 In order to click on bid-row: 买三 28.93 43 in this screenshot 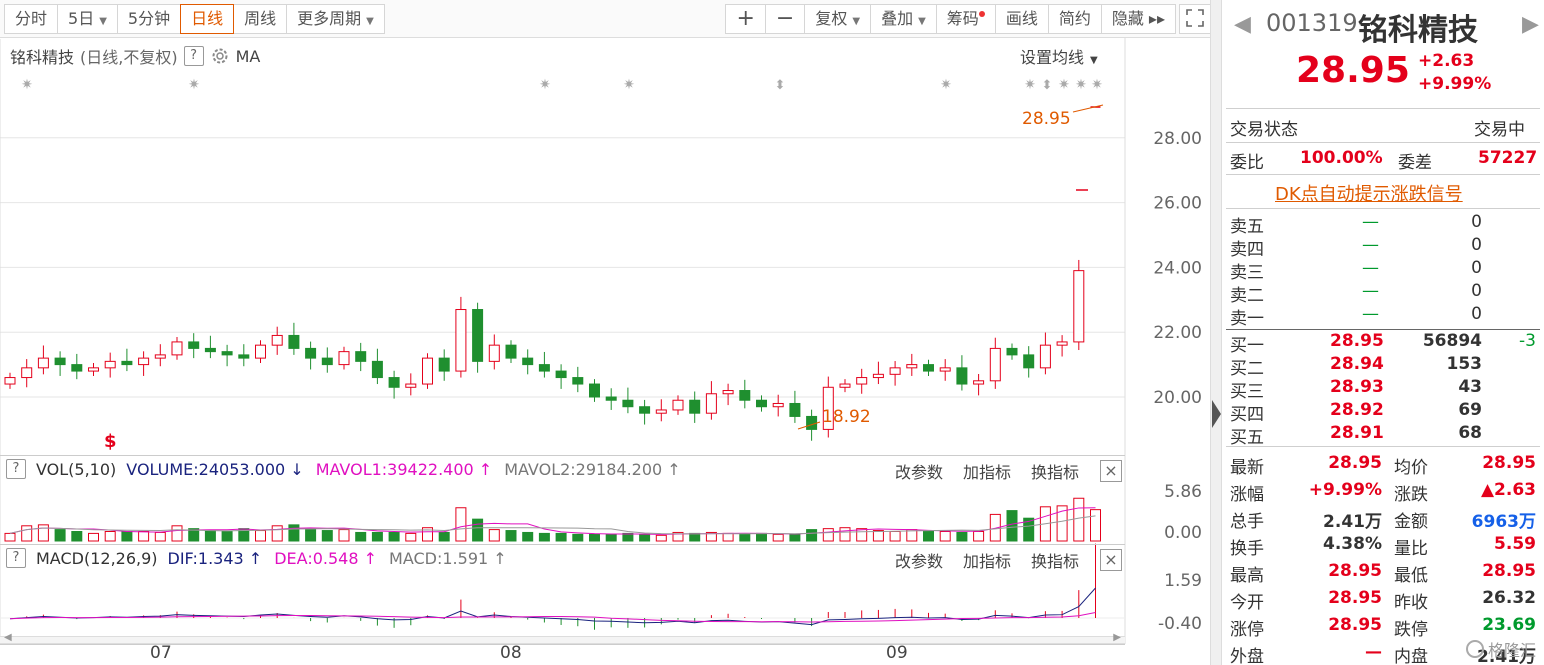, I will do `click(1383, 389)`.